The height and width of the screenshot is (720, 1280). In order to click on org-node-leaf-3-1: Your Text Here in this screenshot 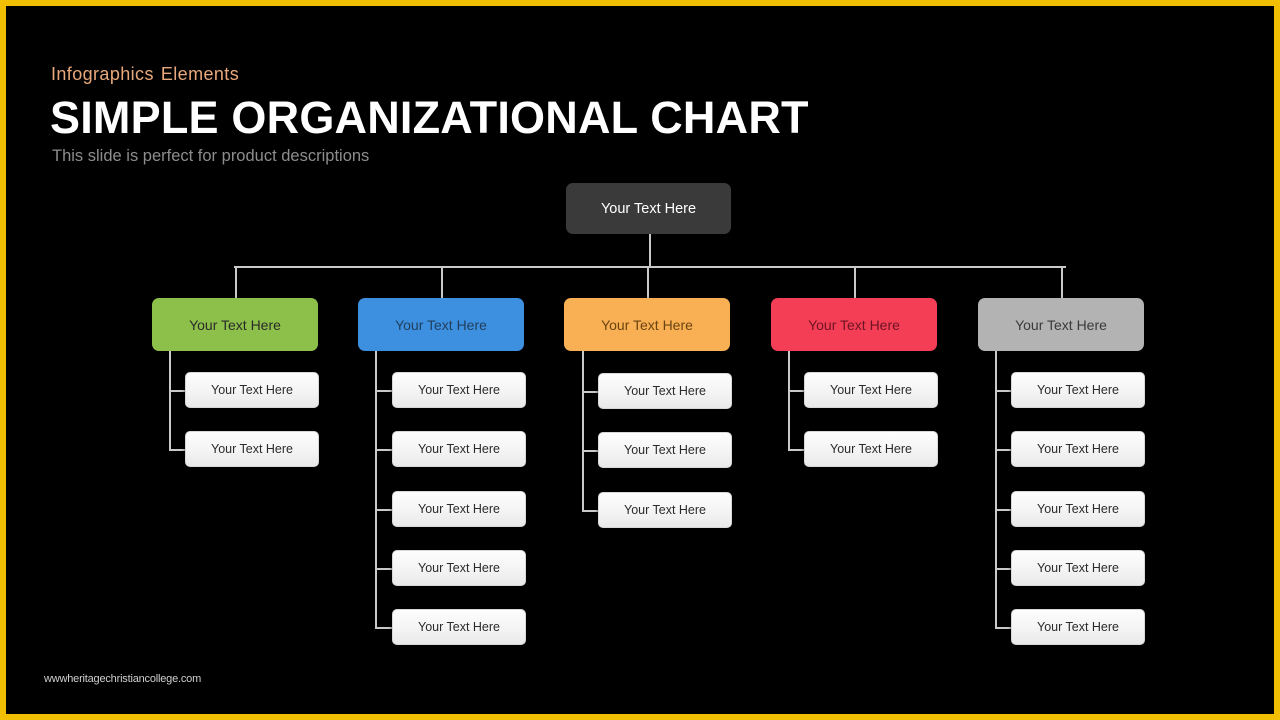, I will do `click(665, 391)`.